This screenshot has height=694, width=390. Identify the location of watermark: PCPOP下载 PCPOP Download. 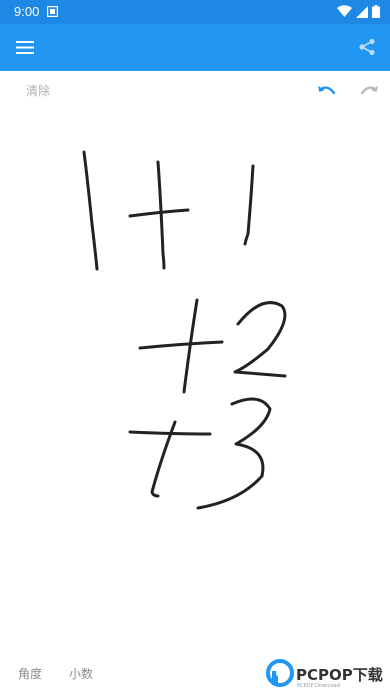
(325, 675).